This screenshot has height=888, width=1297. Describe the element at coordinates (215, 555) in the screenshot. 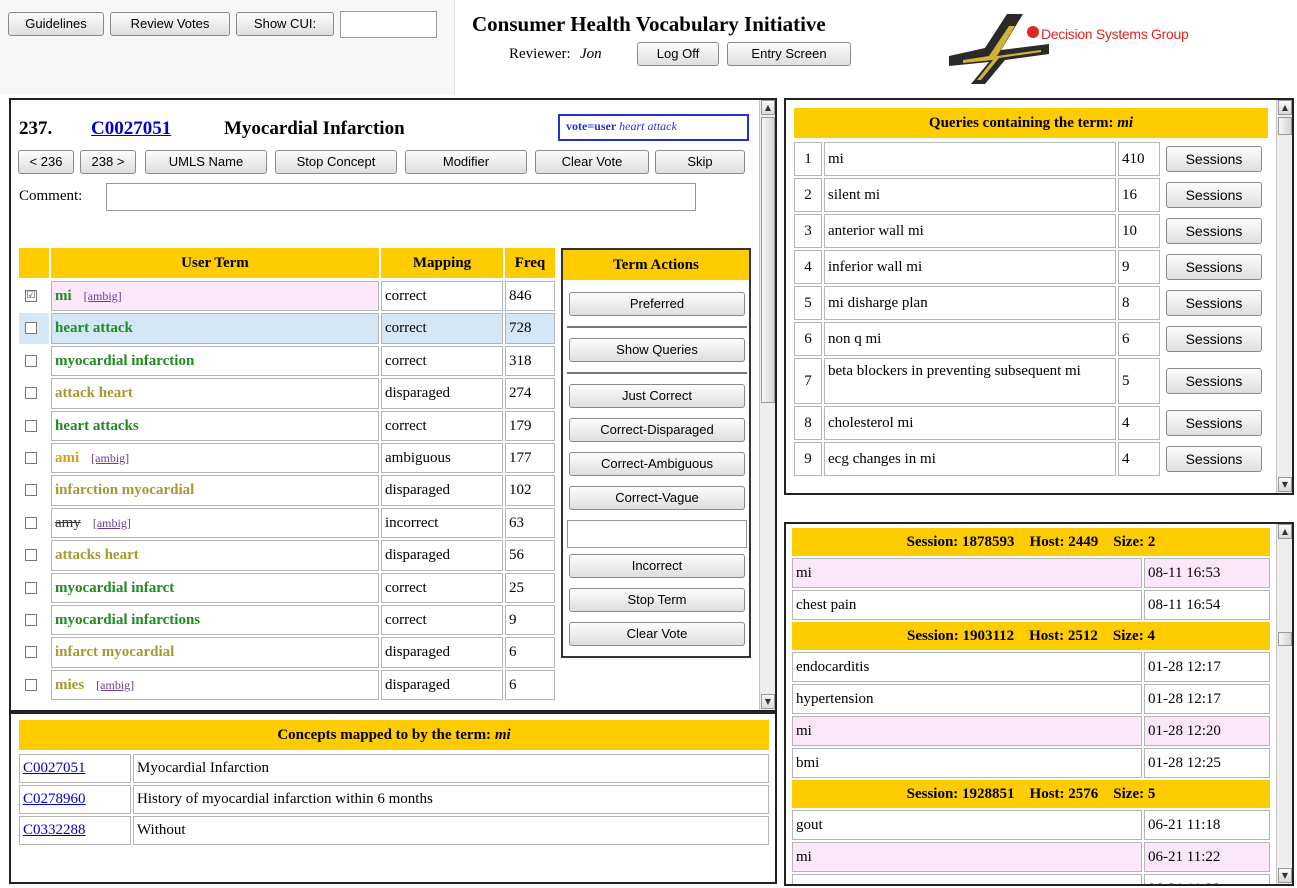

I see `term-cell: attacks heart` at that location.